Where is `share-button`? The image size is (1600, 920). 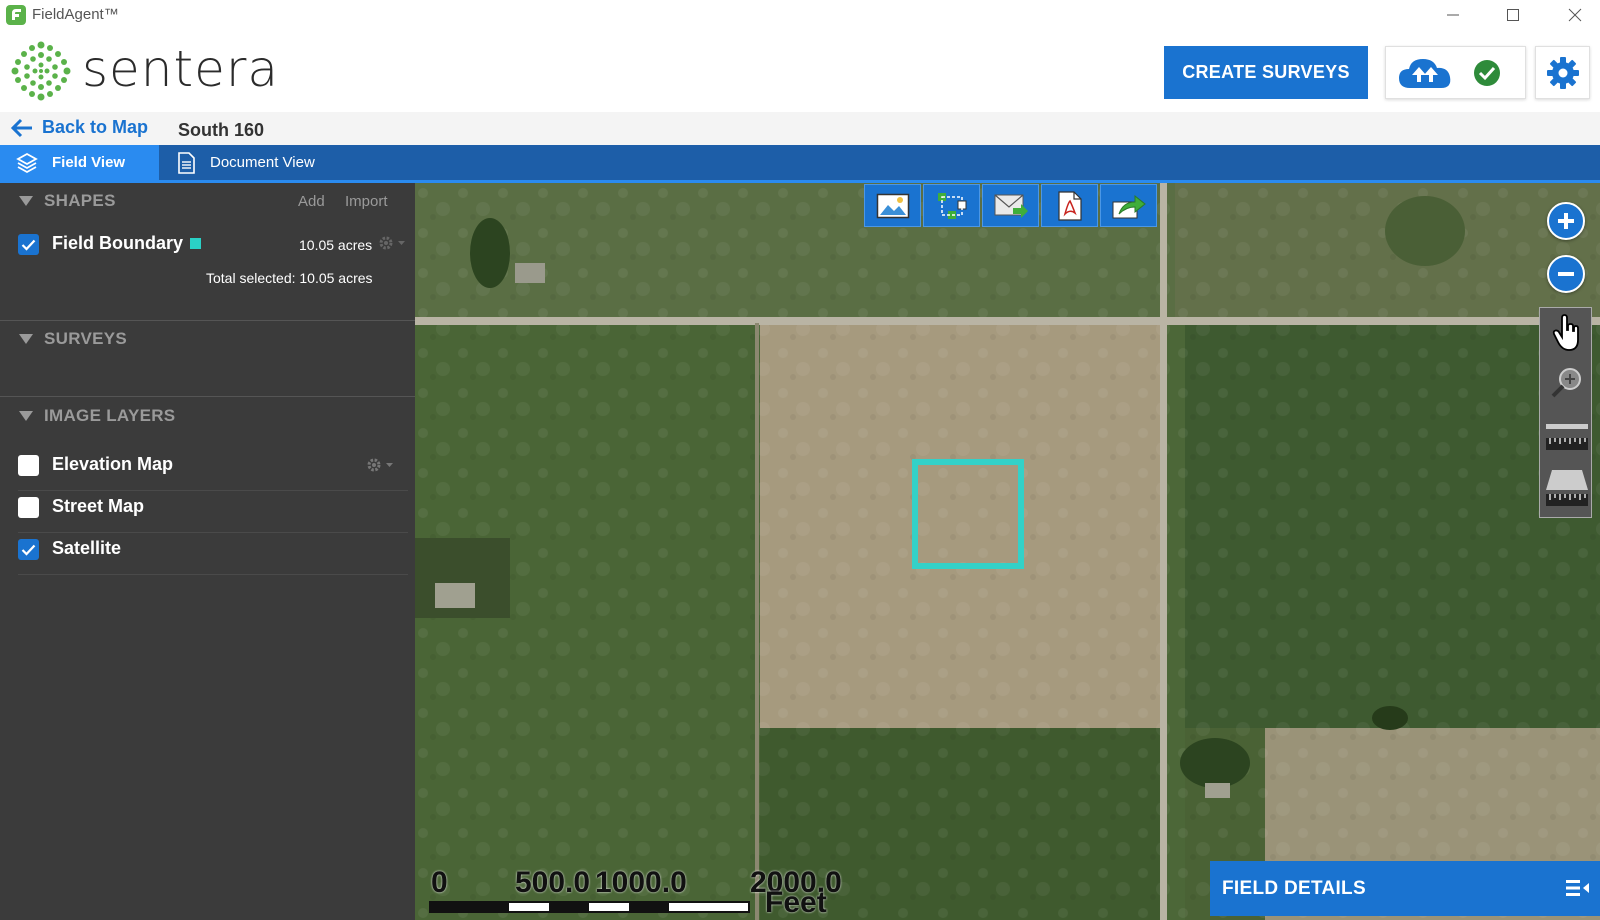 share-button is located at coordinates (1128, 205).